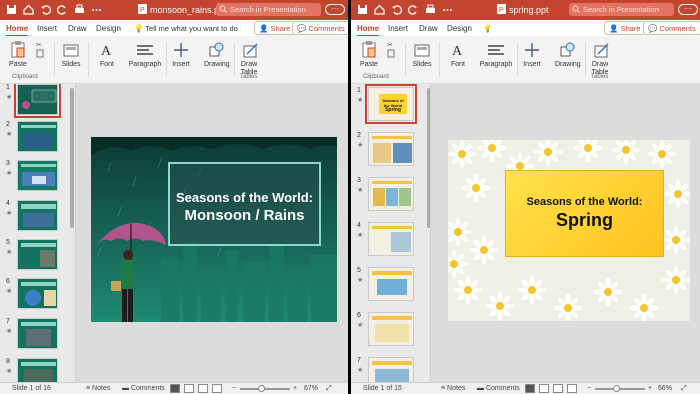 The image size is (700, 394). What do you see at coordinates (186, 28) in the screenshot?
I see `tell-me-box: 💡 Tell me what you want to do` at bounding box center [186, 28].